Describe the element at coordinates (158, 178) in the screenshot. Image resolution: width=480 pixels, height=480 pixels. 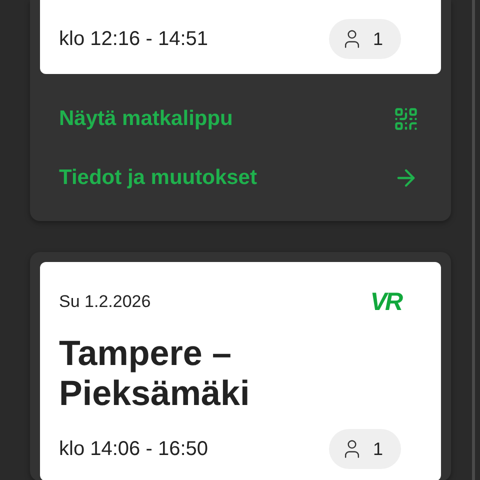
I see `action-label: Tiedot ja muutokset` at that location.